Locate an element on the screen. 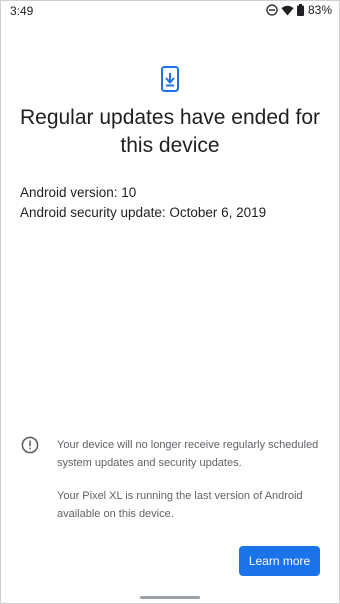 This screenshot has height=604, width=340. gesture-nav-handle is located at coordinates (170, 597).